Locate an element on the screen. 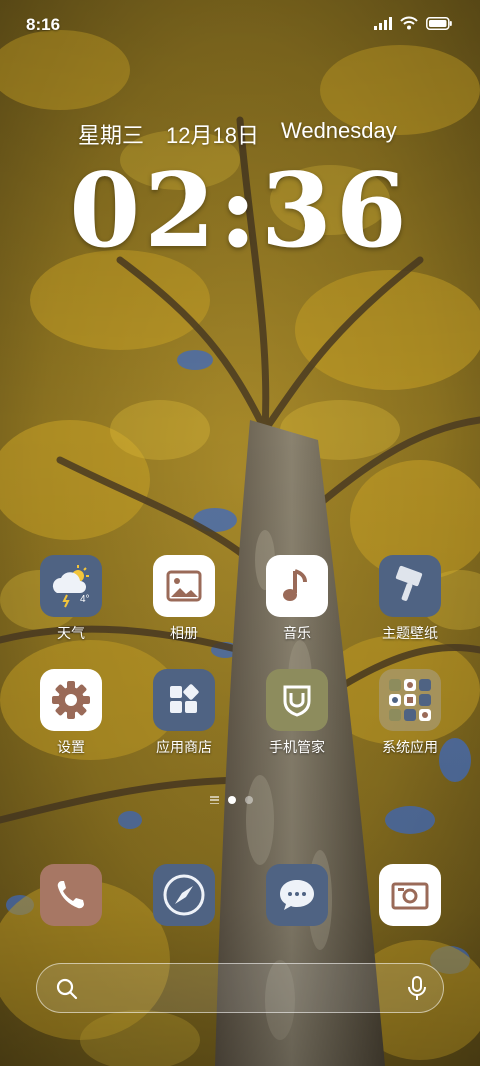 The width and height of the screenshot is (480, 1066). weekday-en-label: Wednesday is located at coordinates (338, 130).